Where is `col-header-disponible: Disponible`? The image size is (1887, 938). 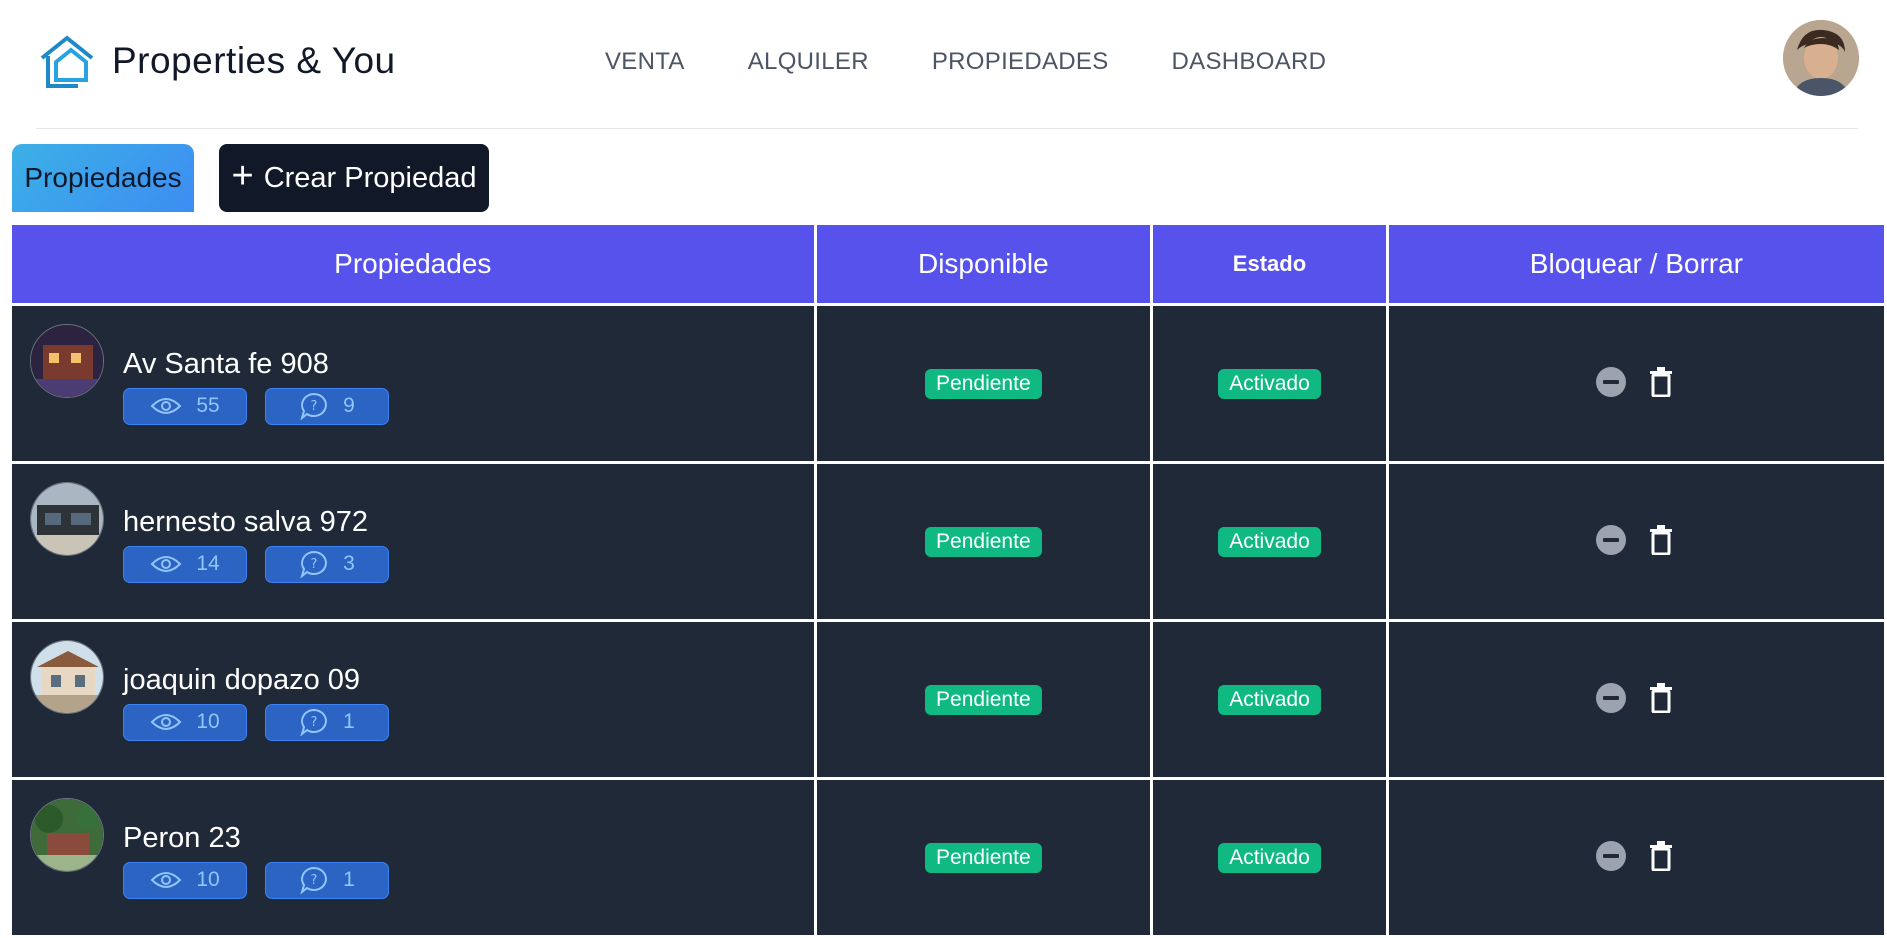
col-header-disponible: Disponible is located at coordinates (983, 264).